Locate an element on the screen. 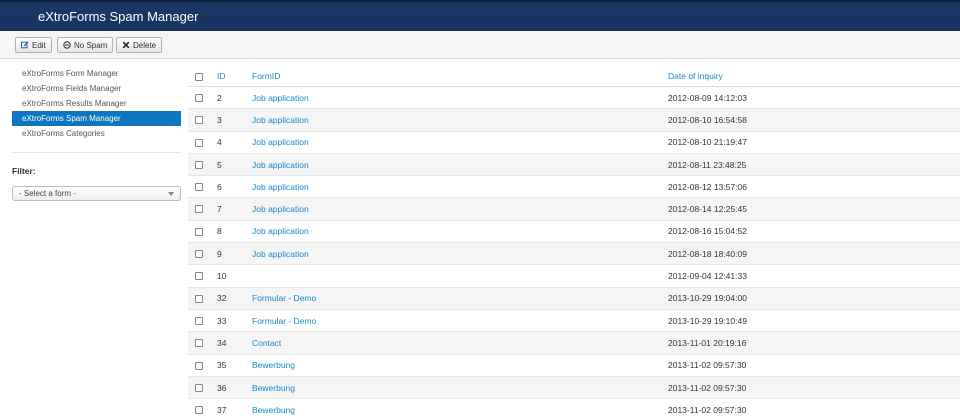 Image resolution: width=960 pixels, height=420 pixels. row-id: 10 is located at coordinates (222, 276).